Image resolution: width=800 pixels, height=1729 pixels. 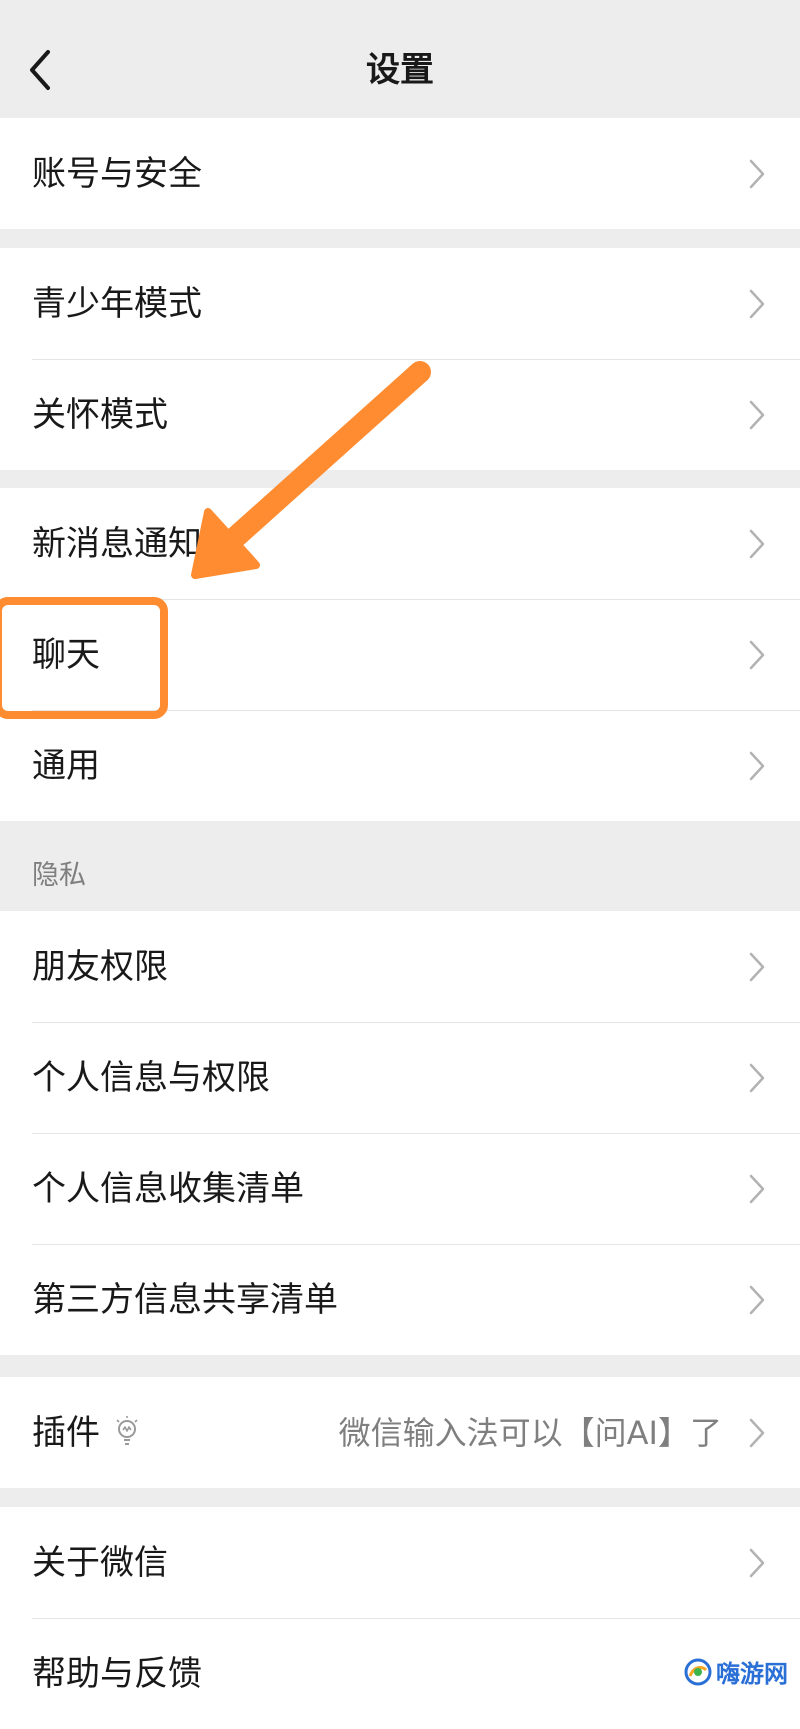 I want to click on settings-item-label: 帮助与反馈, so click(x=117, y=1673).